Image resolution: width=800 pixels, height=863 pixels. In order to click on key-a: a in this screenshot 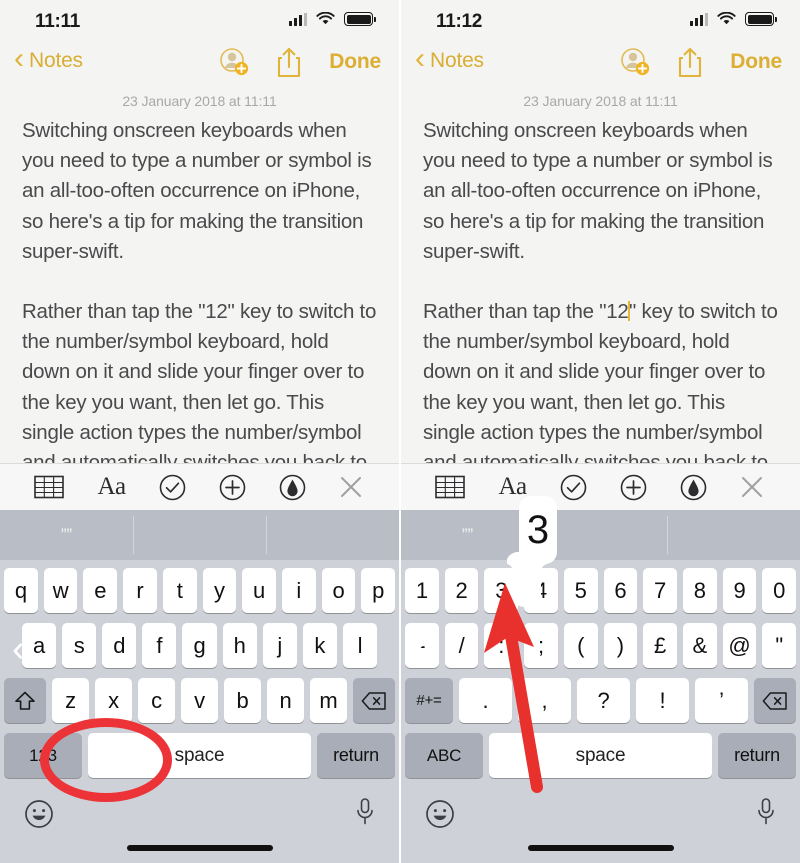, I will do `click(39, 645)`.